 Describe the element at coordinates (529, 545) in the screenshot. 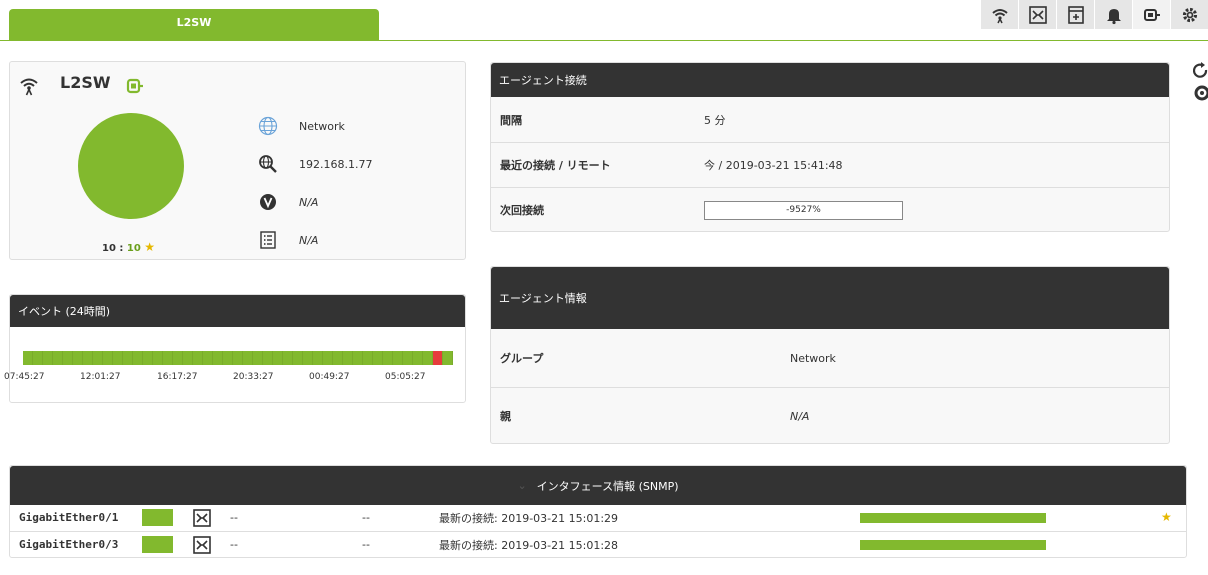

I see `interface-last-contact: 最新の接続: 2019-03-21 15:01:28` at that location.